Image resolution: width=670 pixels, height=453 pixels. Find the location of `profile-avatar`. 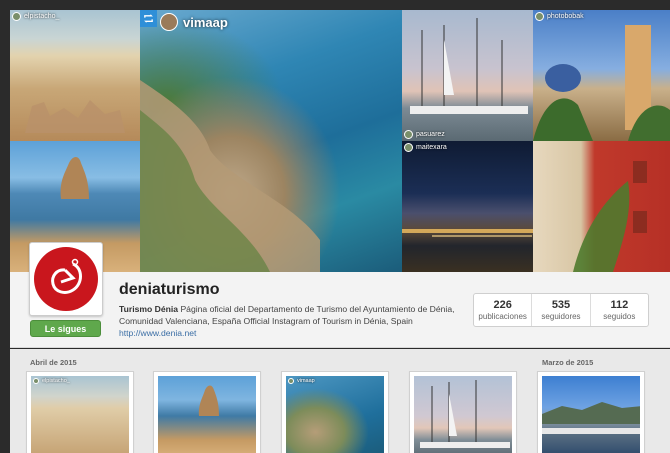

profile-avatar is located at coordinates (66, 279).